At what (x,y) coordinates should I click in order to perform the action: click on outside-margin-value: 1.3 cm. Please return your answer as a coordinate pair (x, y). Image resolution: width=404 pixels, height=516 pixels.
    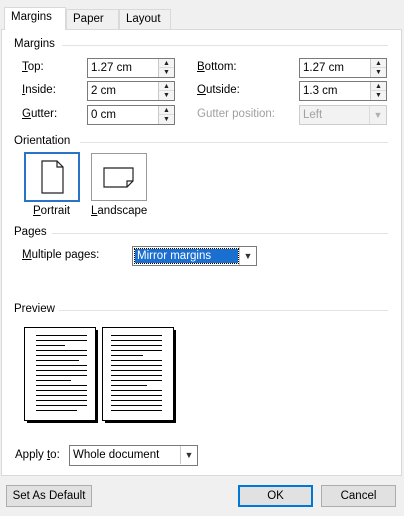
    Looking at the image, I should click on (320, 91).